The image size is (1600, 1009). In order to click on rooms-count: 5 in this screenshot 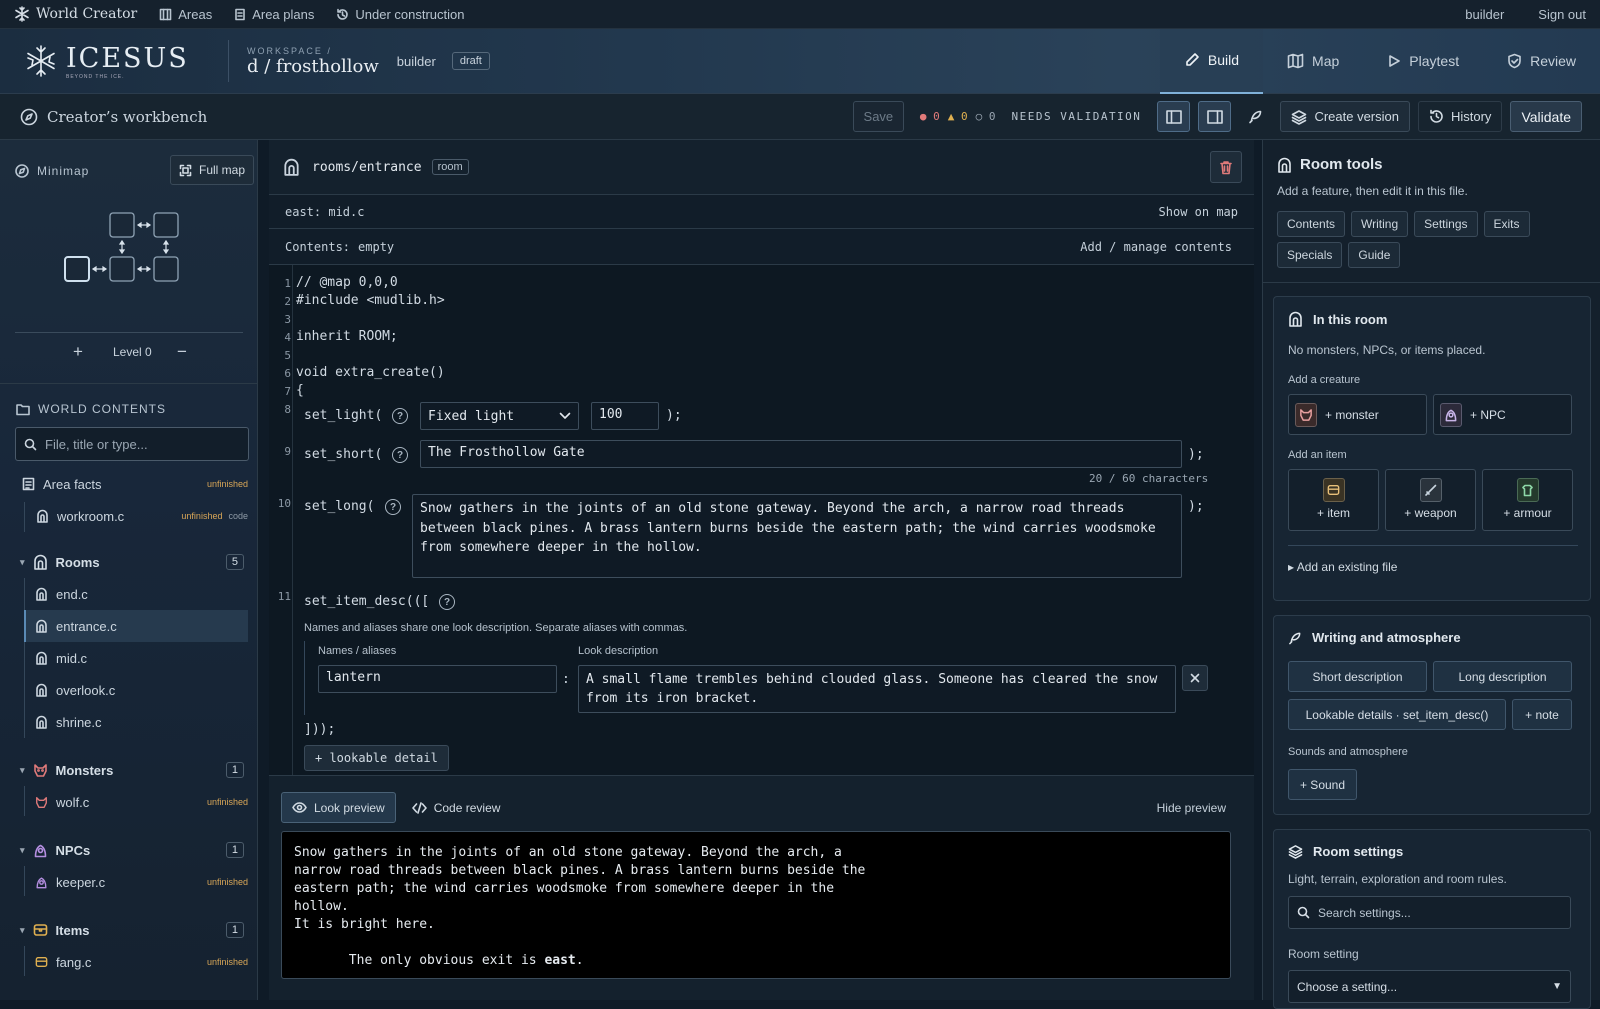, I will do `click(234, 562)`.